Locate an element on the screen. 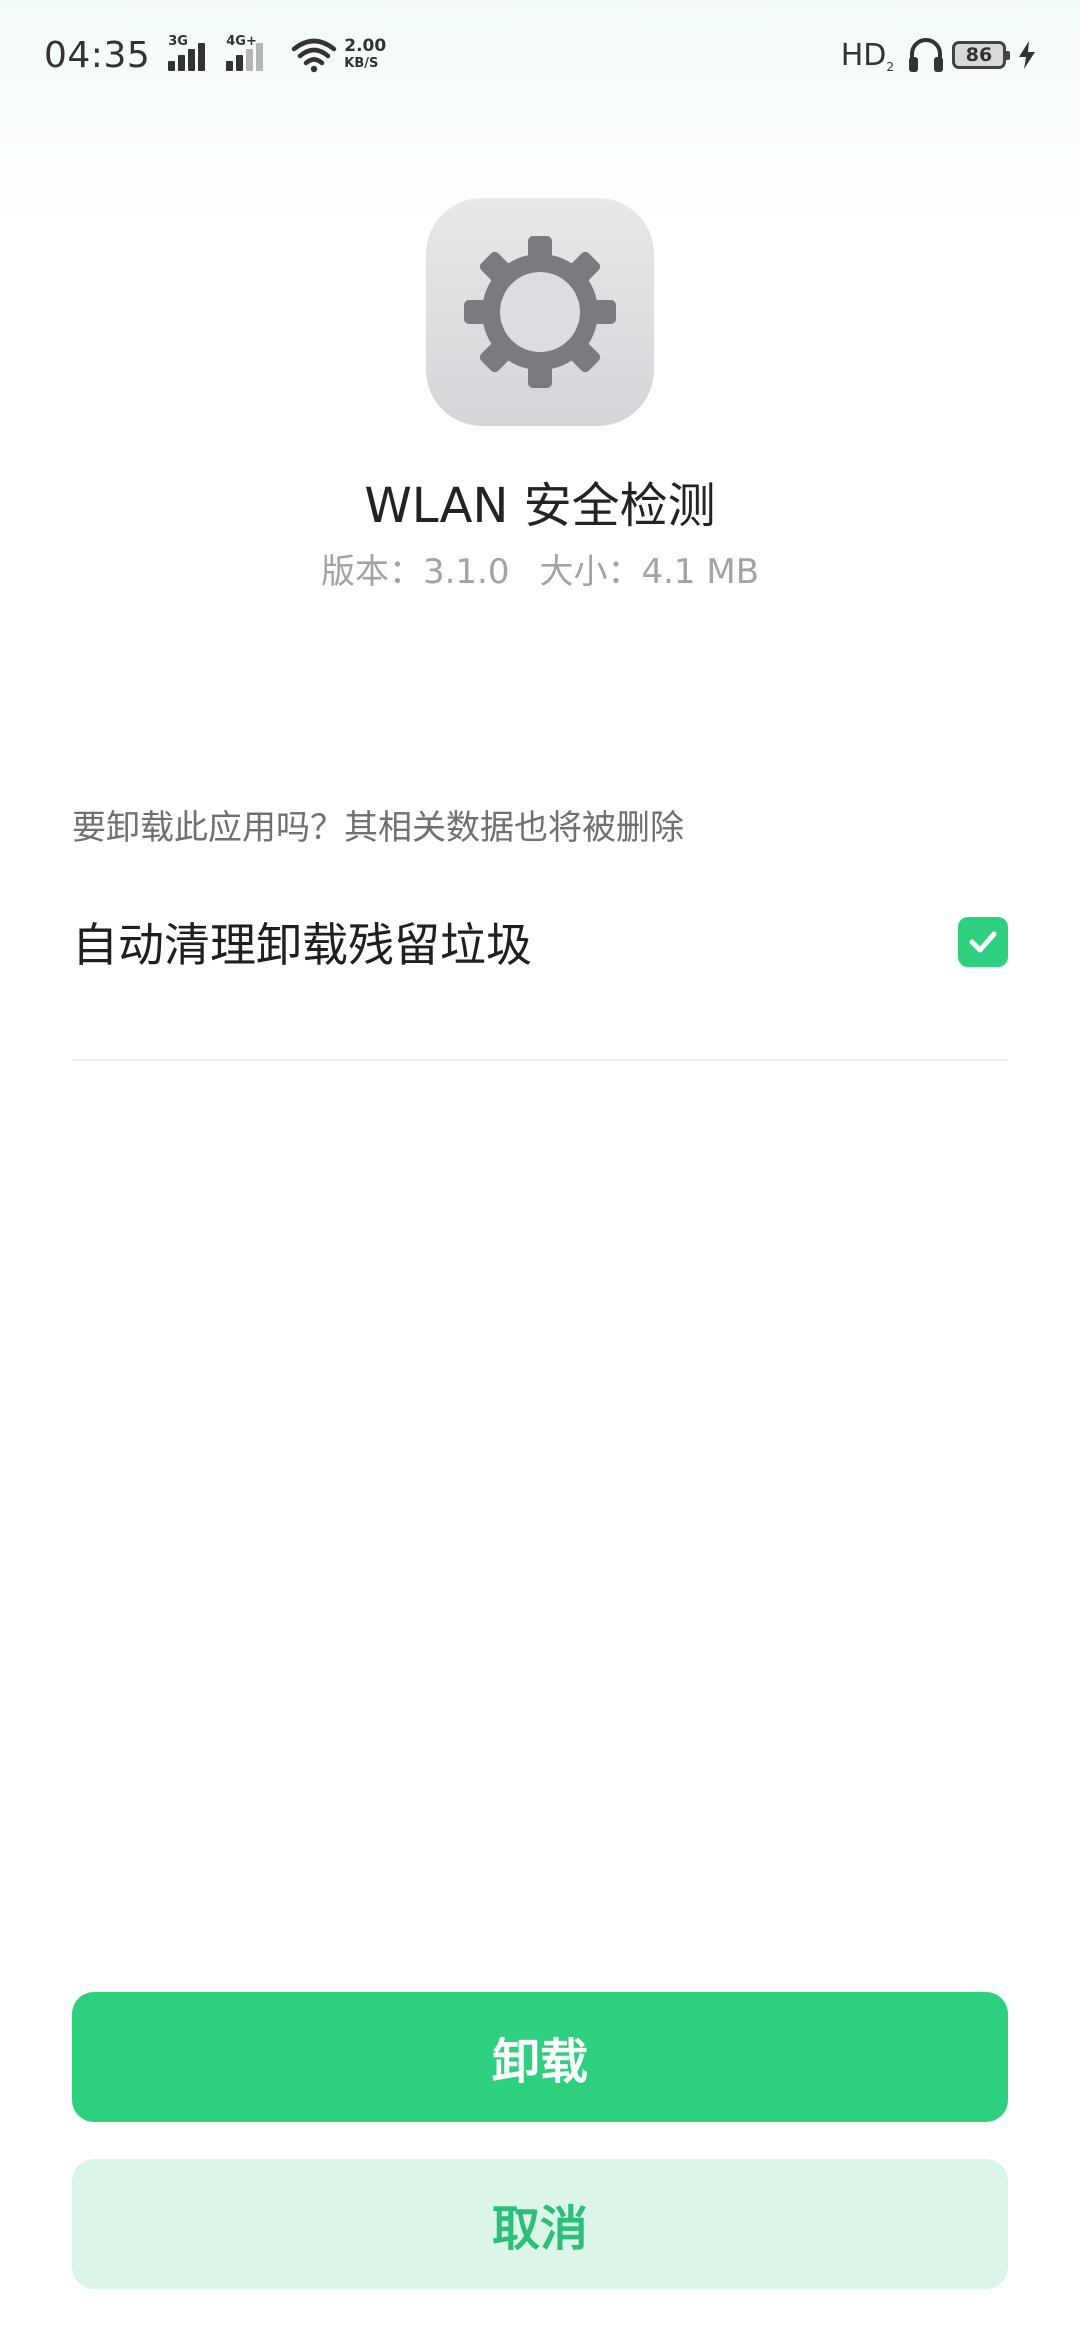 The width and height of the screenshot is (1080, 2340). hd-voice-indicator: HD2 is located at coordinates (867, 55).